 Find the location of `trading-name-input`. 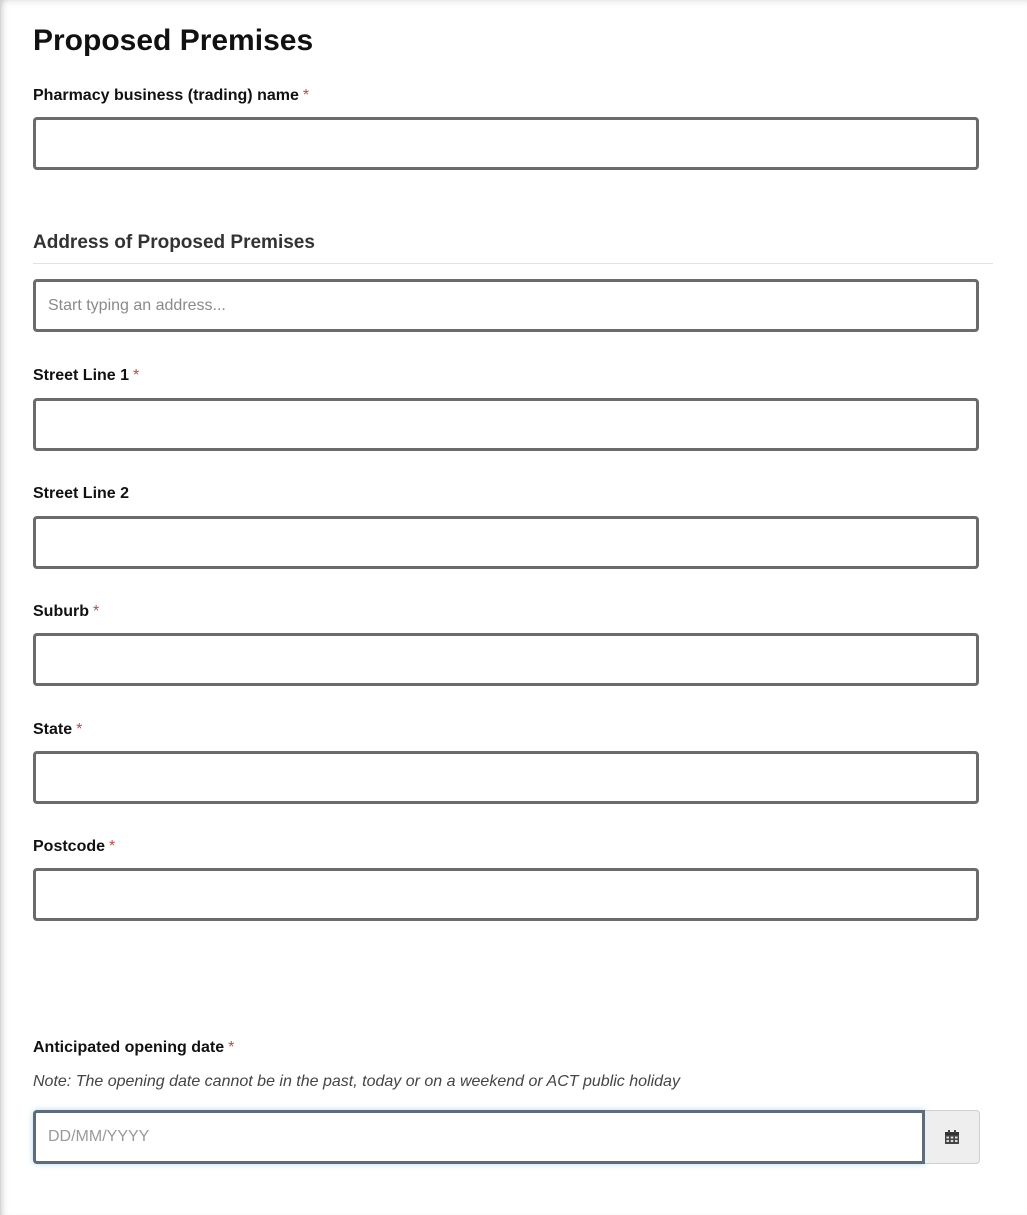

trading-name-input is located at coordinates (506, 143).